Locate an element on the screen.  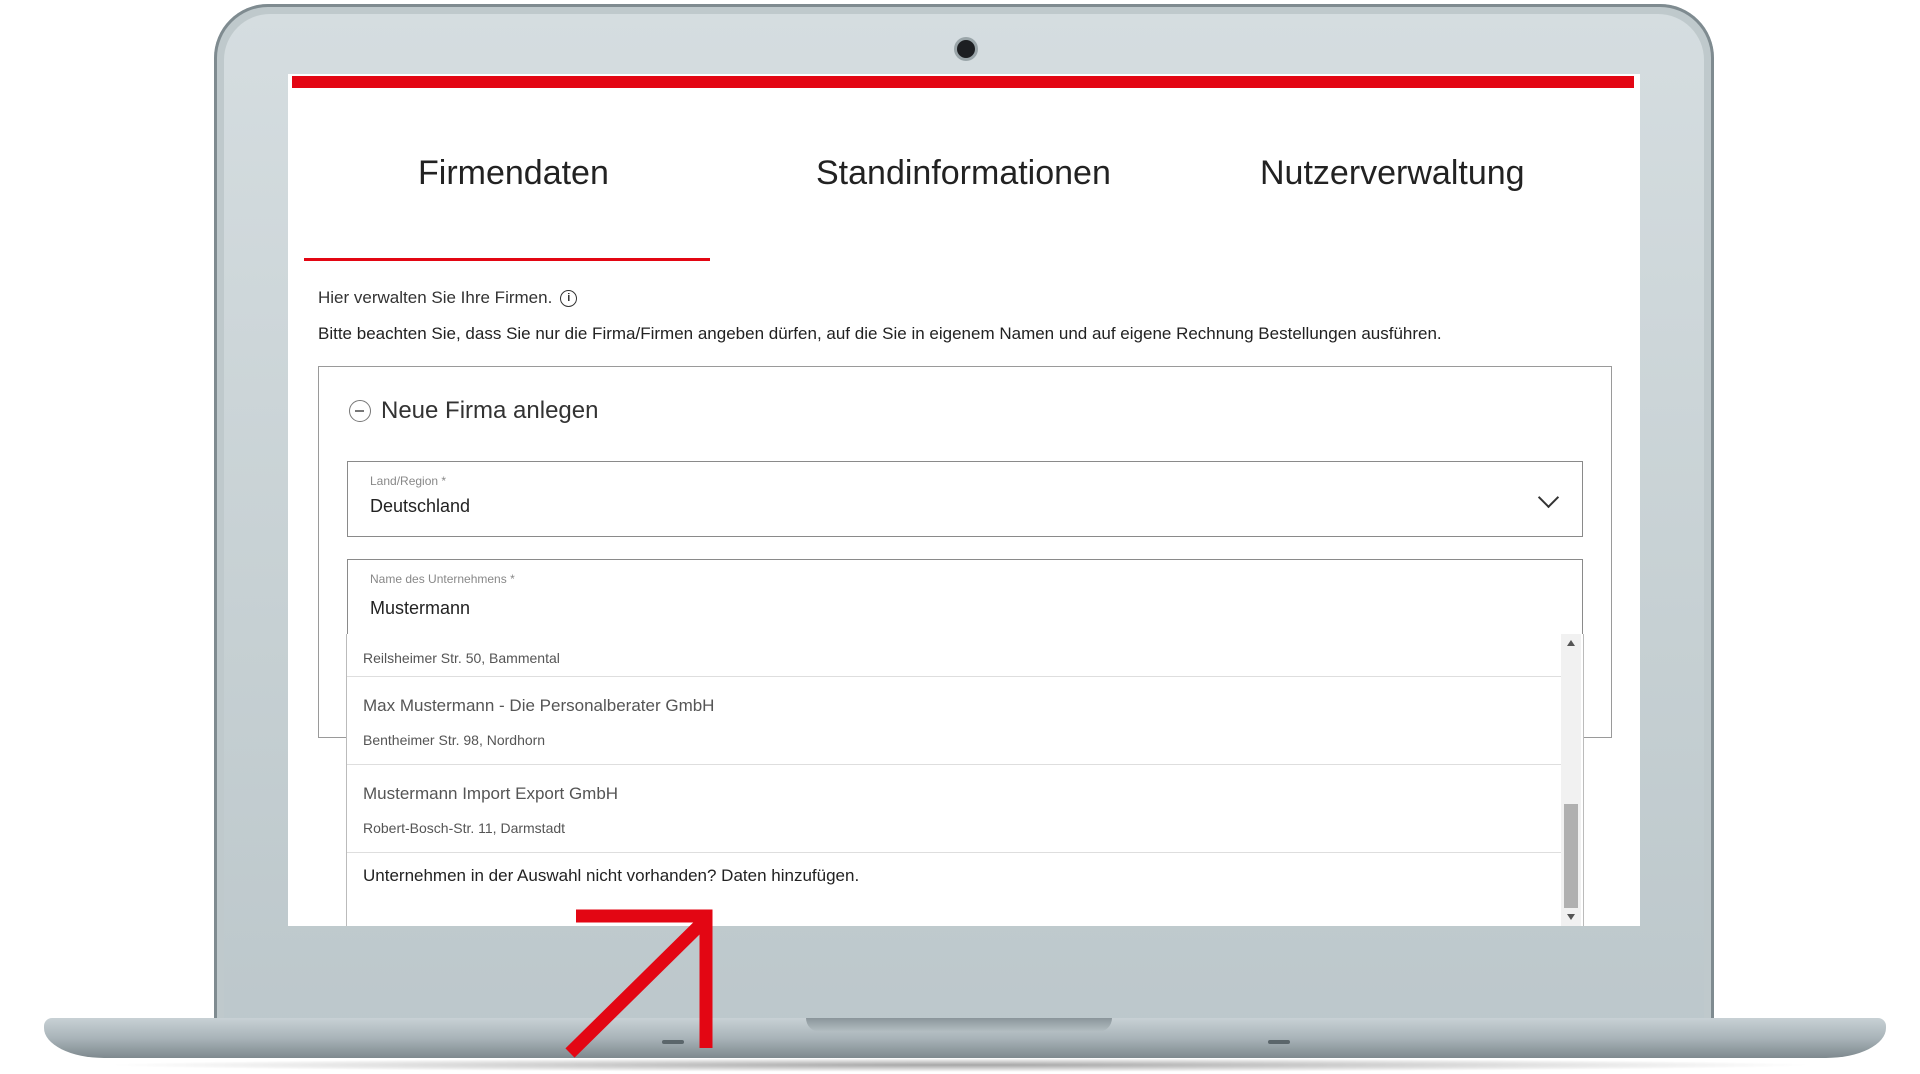
laptop-foot is located at coordinates (1279, 1042).